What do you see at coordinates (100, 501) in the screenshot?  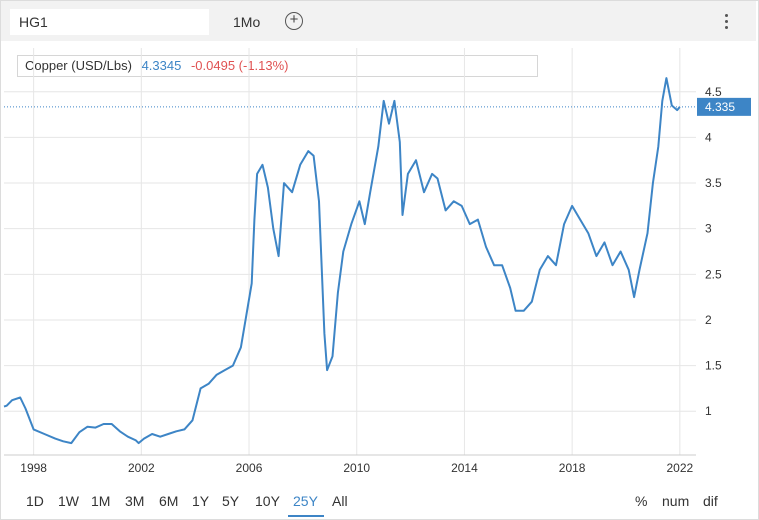 I see `range-button-1m: 1M` at bounding box center [100, 501].